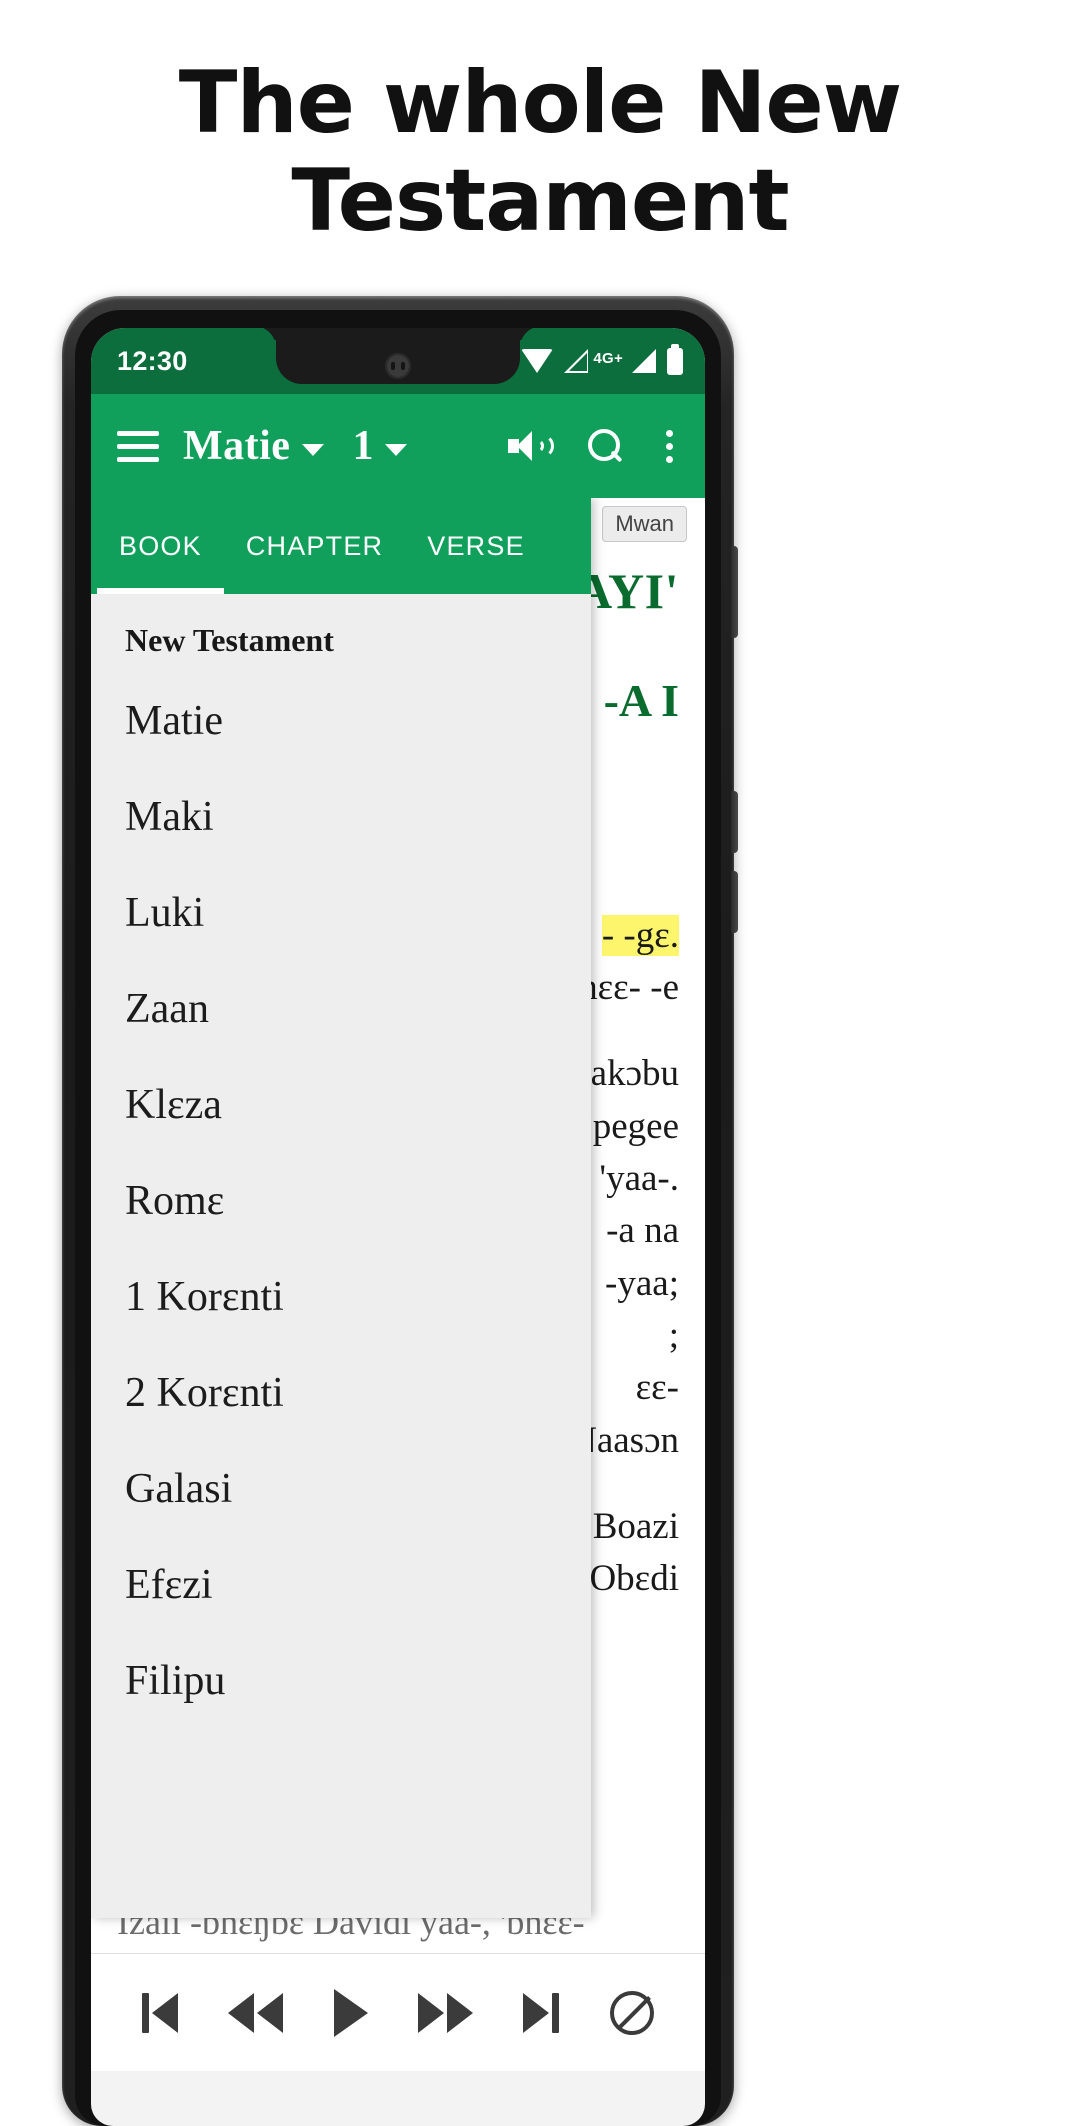 This screenshot has width=1080, height=2126. Describe the element at coordinates (358, 1297) in the screenshot. I see `list-item: 1 Korɛnti` at that location.